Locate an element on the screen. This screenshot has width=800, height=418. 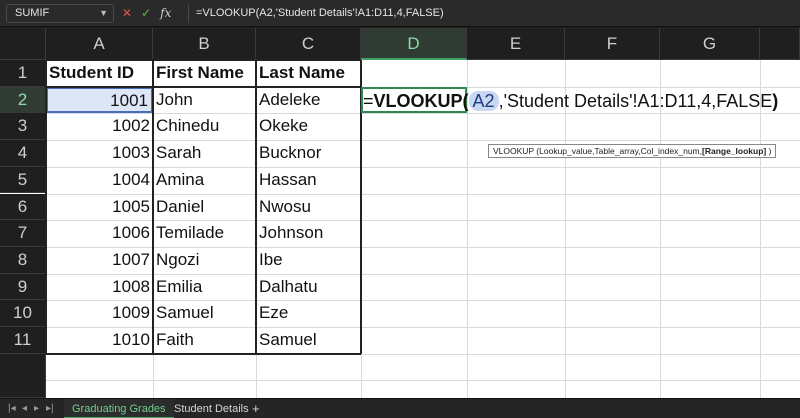
add-sheet-button: + is located at coordinates (256, 408).